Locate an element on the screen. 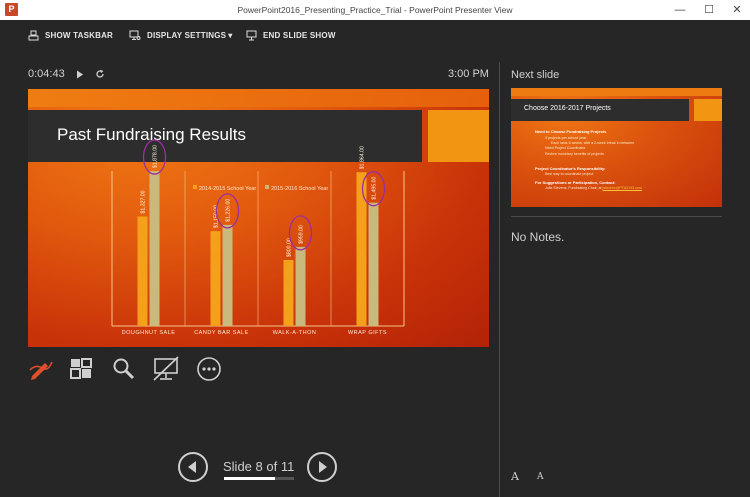  next-slide-top-band is located at coordinates (616, 92).